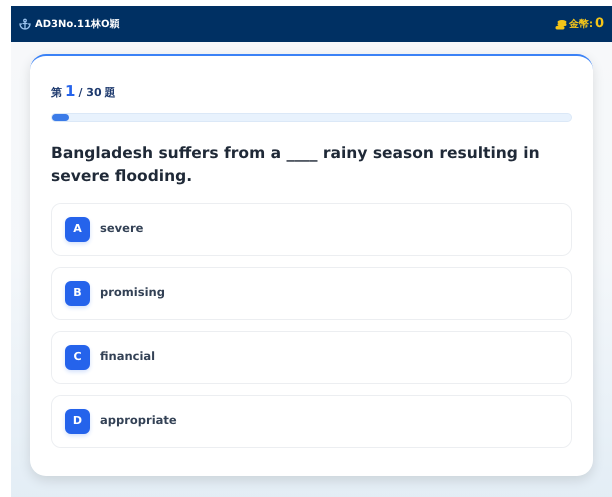 The height and width of the screenshot is (497, 612). What do you see at coordinates (560, 24) in the screenshot?
I see `coins-icon` at bounding box center [560, 24].